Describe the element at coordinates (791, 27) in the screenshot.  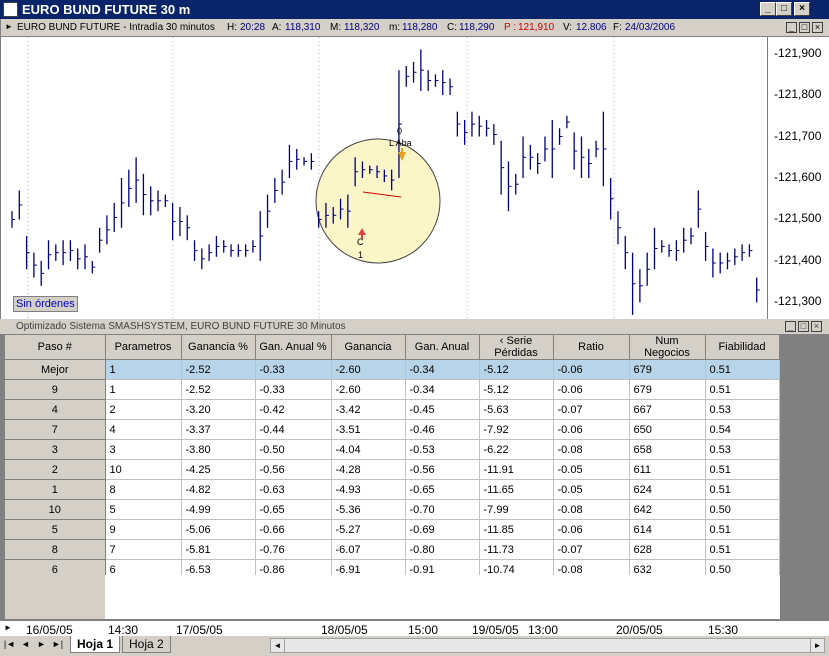
I see `chart-minimize-button: _` at that location.